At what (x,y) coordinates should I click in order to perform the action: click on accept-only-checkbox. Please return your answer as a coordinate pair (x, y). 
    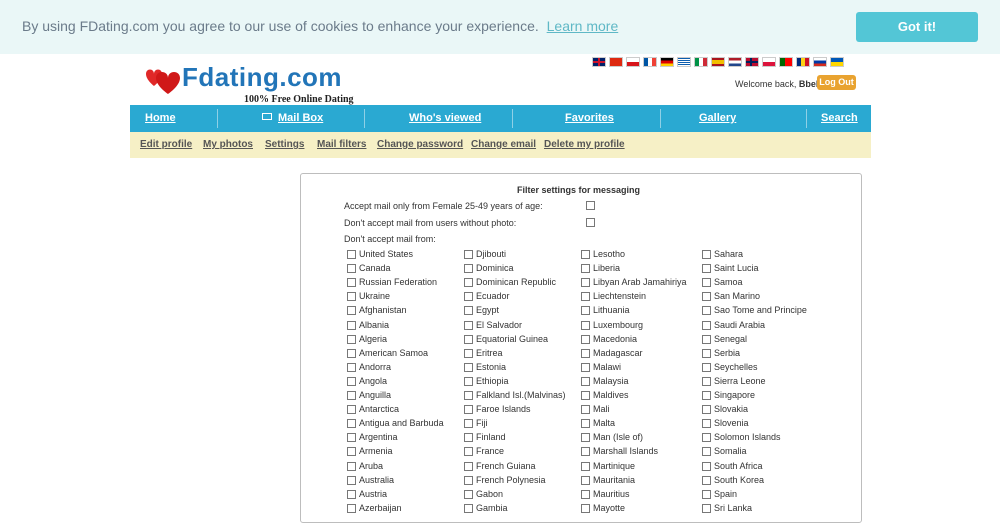
    Looking at the image, I should click on (590, 205).